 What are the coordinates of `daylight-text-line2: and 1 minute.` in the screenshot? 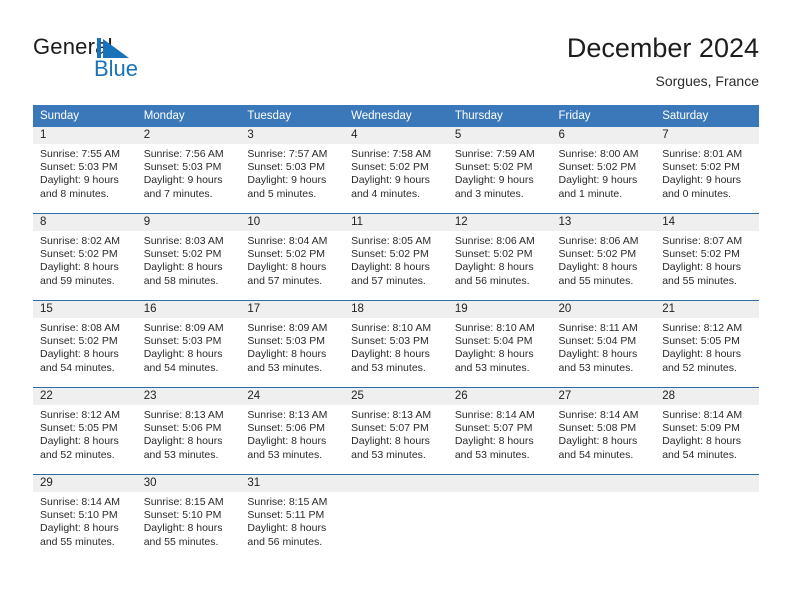 It's located at (590, 193).